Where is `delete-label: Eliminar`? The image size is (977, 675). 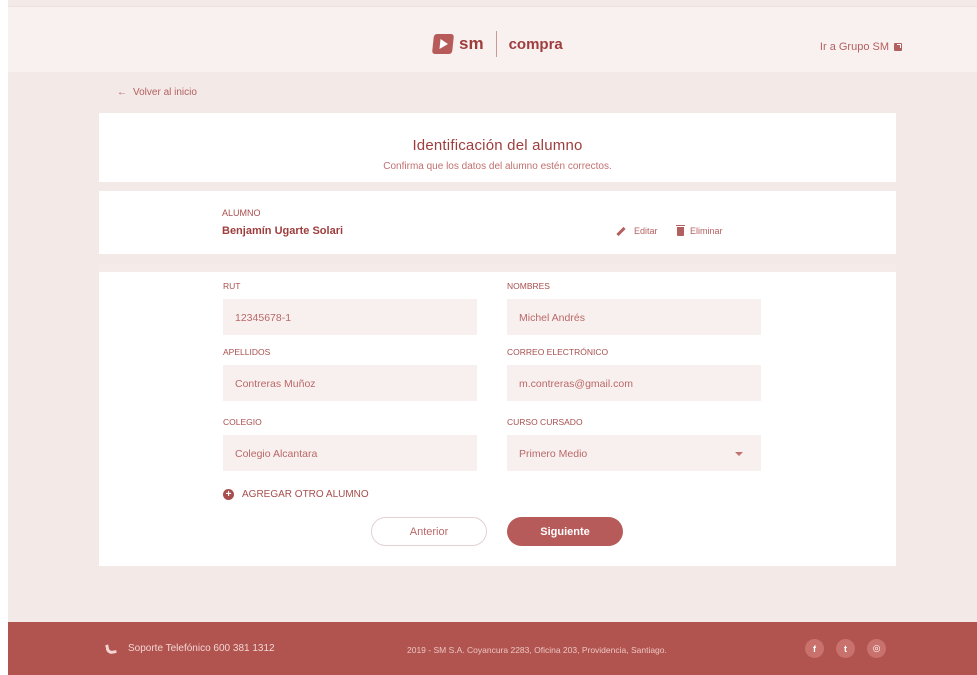
delete-label: Eliminar is located at coordinates (706, 231).